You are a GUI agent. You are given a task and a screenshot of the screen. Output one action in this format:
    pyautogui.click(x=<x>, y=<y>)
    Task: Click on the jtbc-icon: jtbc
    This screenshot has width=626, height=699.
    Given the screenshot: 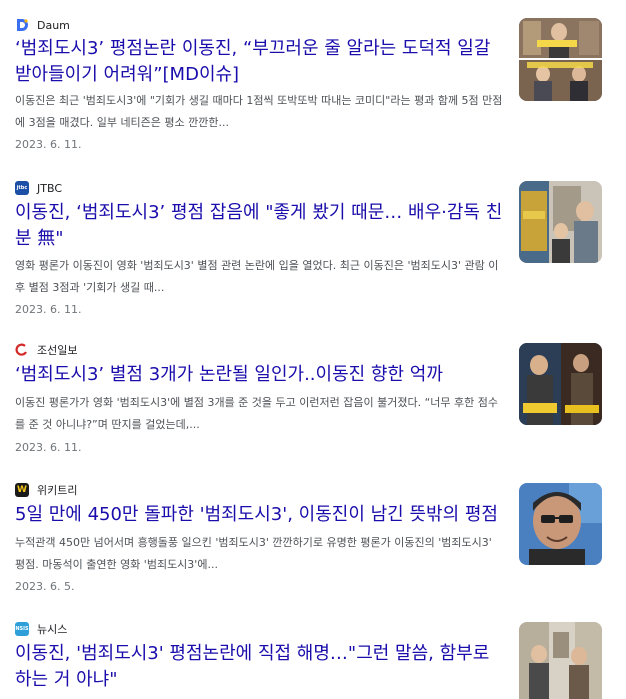 What is the action you would take?
    pyautogui.click(x=22, y=188)
    